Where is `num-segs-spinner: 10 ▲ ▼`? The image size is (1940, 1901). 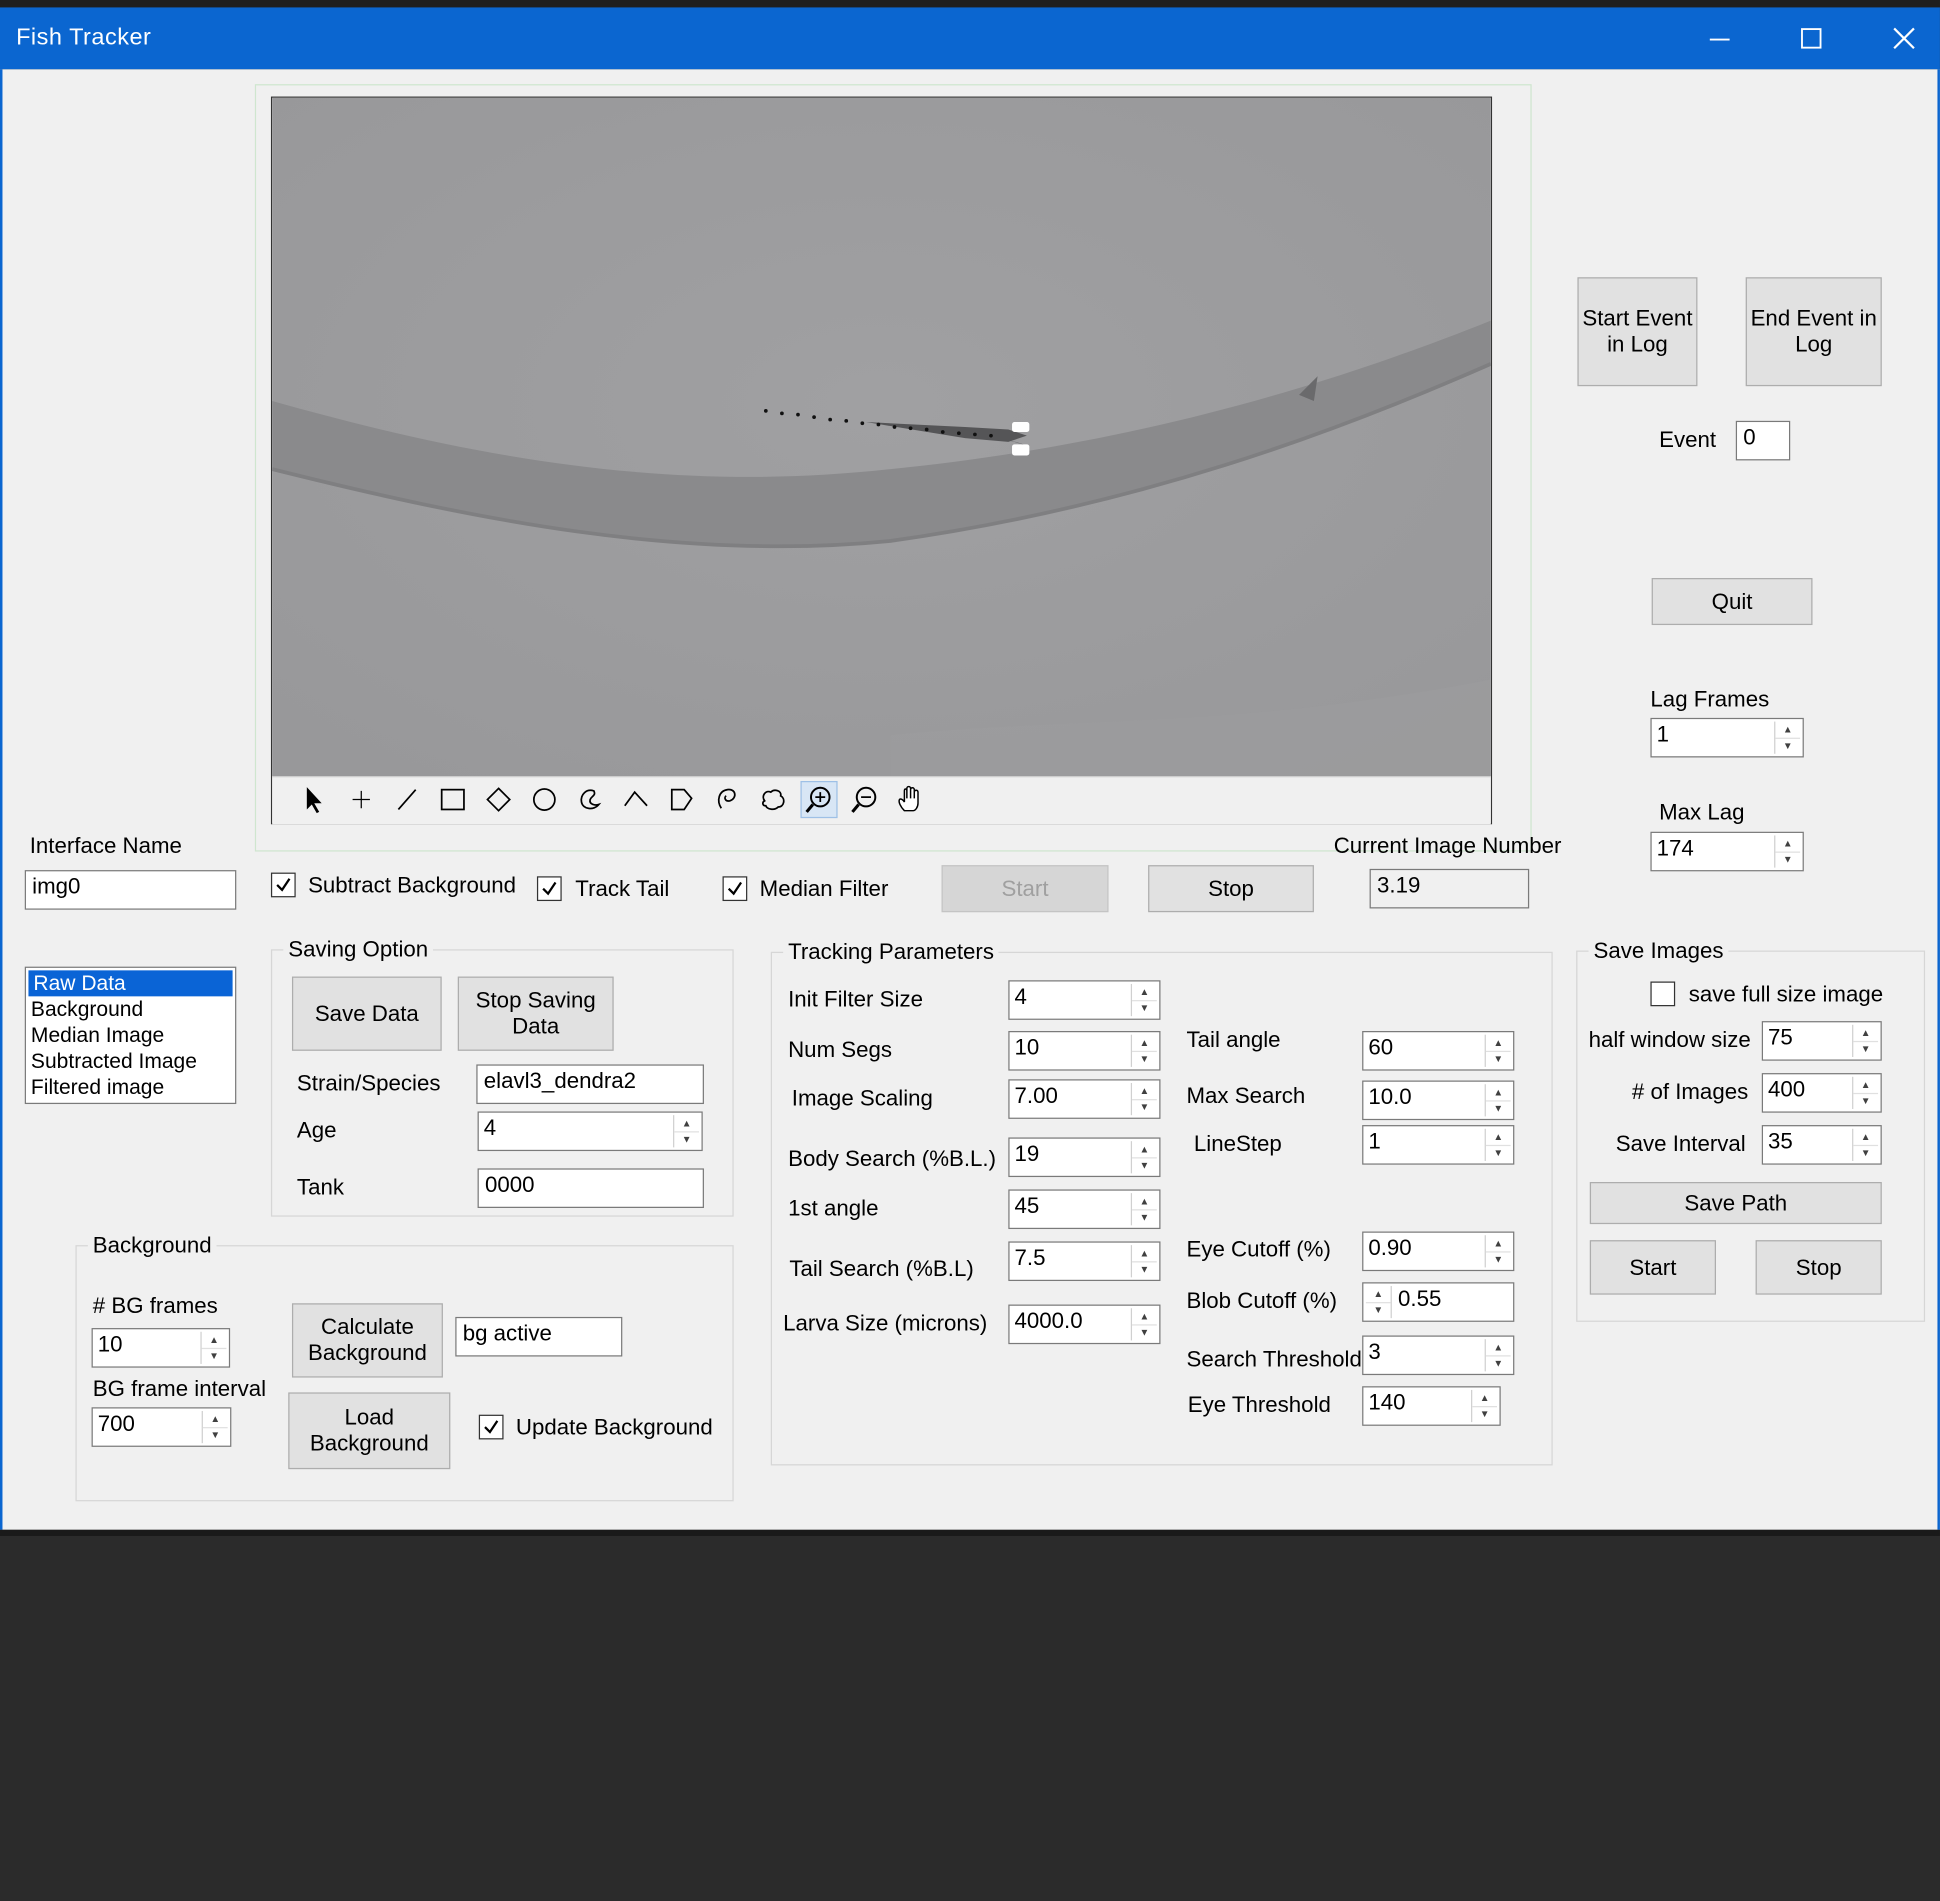
num-segs-spinner: 10 ▲ ▼ is located at coordinates (1084, 1051).